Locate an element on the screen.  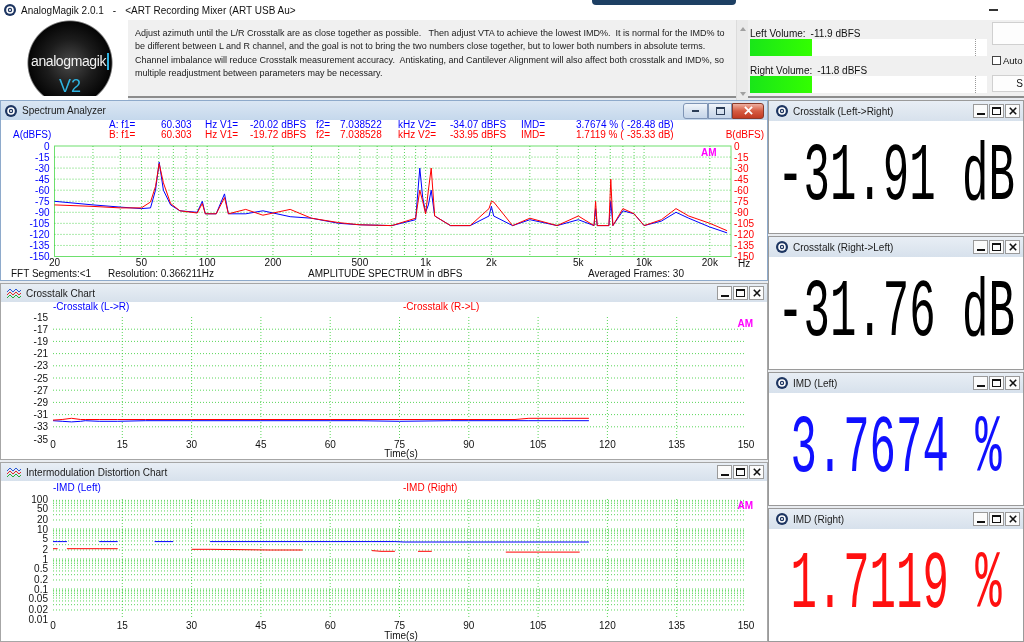
y-axis-title: B(dBFS) is located at coordinates (744, 135).